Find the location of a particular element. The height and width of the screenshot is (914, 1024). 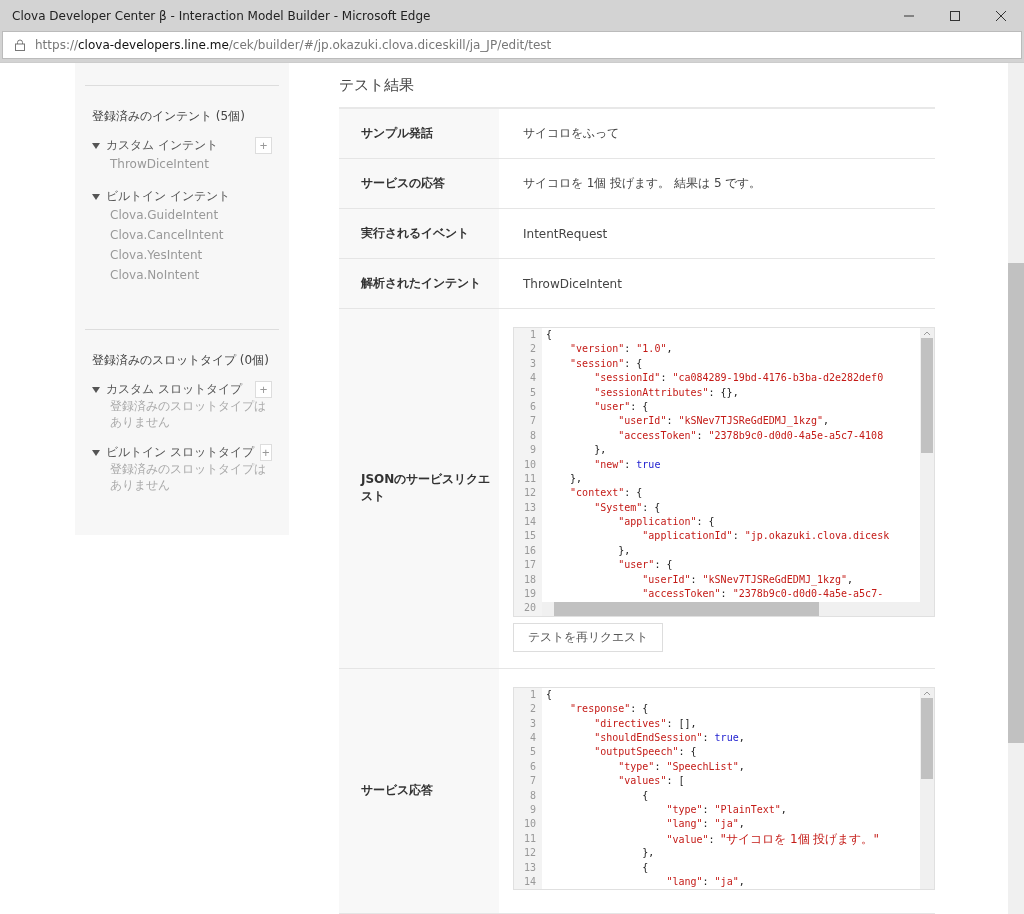

row-label: 実行されるイベント is located at coordinates (419, 233).